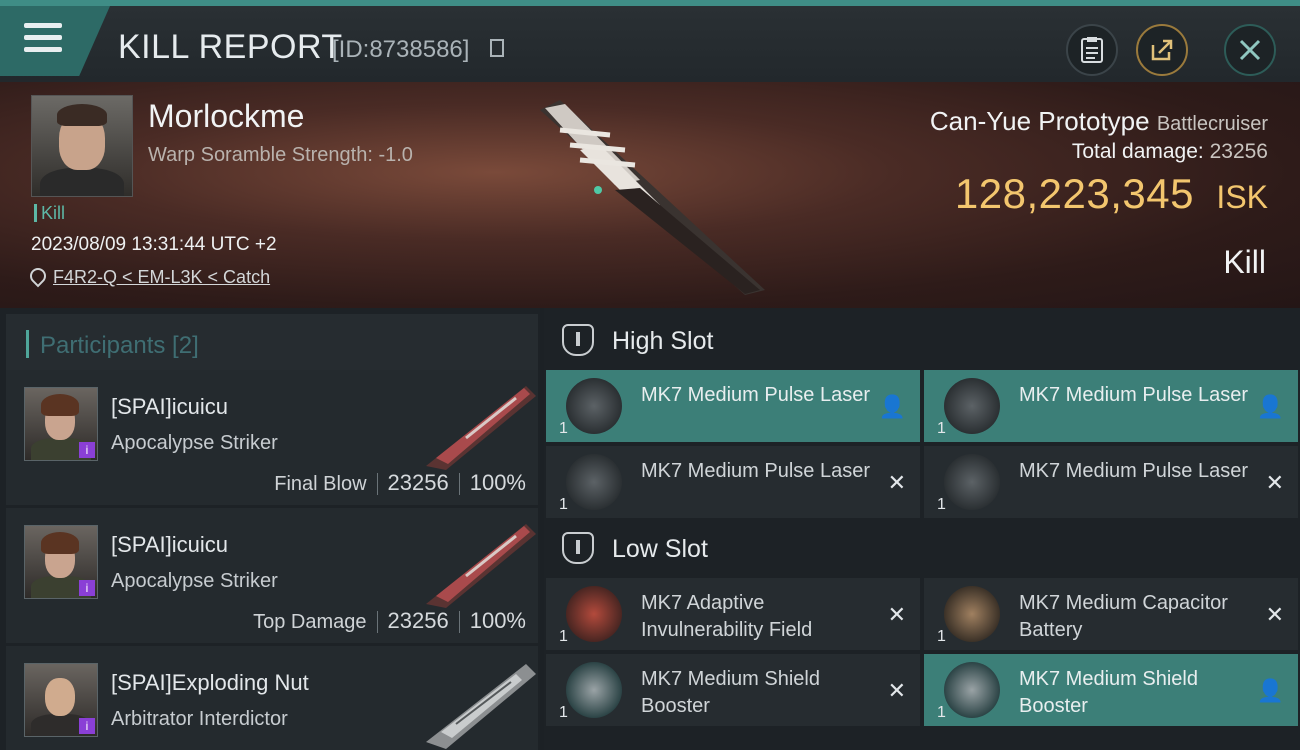 This screenshot has height=750, width=1300. I want to click on isk-line: 128,223,345 ISK, so click(1111, 194).